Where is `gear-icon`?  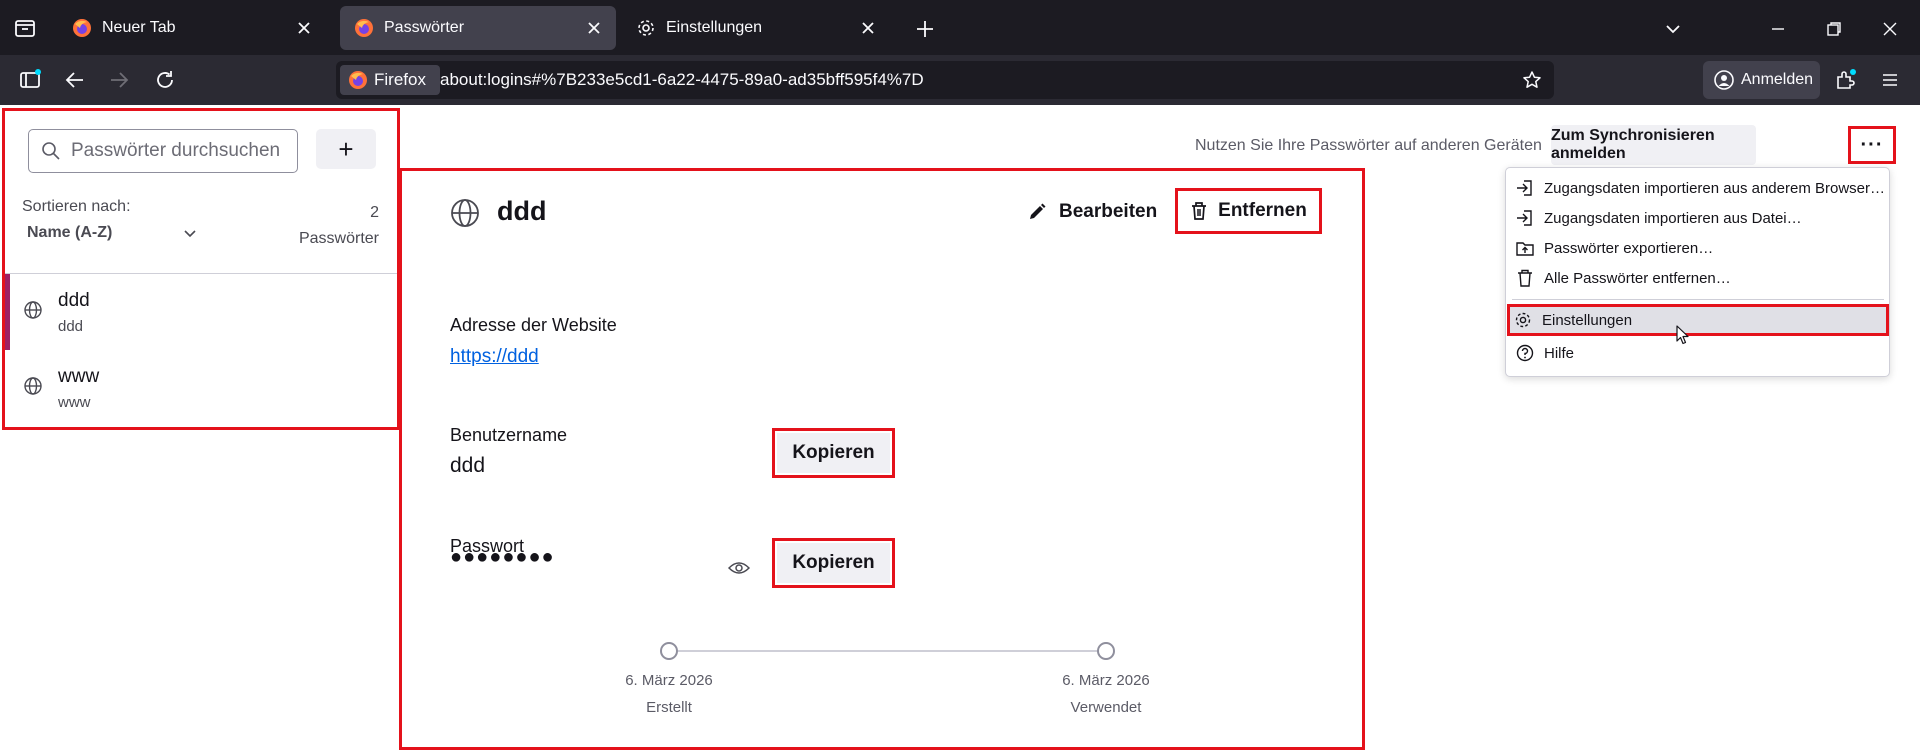 gear-icon is located at coordinates (646, 28).